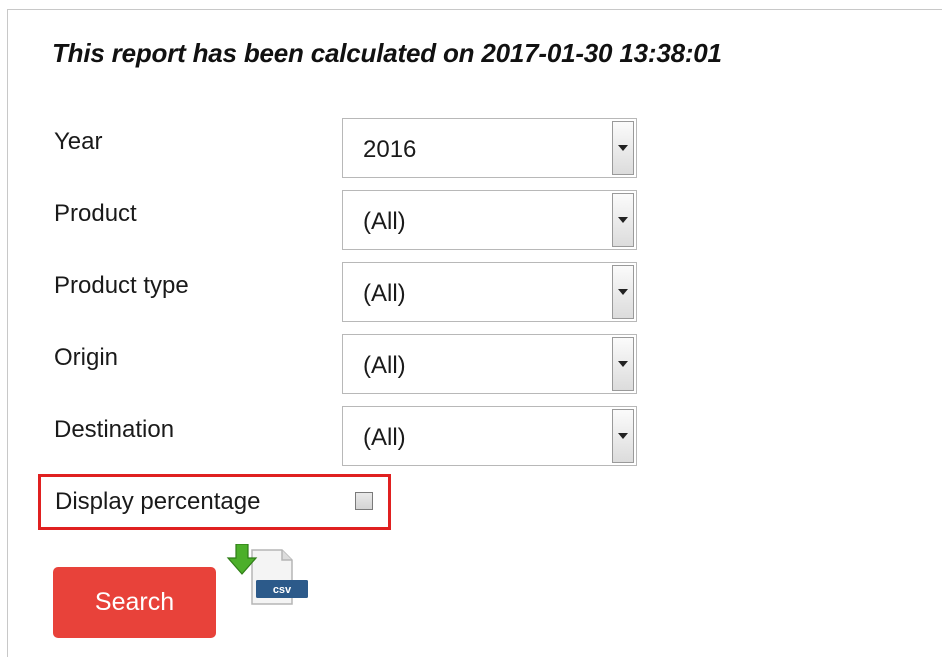 Image resolution: width=942 pixels, height=657 pixels. Describe the element at coordinates (364, 501) in the screenshot. I see `display-percentage-checkbox` at that location.